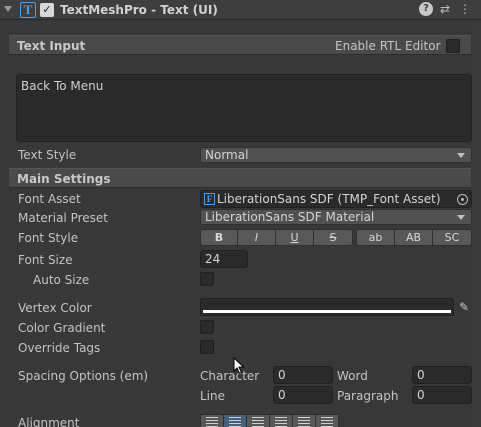 This screenshot has height=427, width=481. Describe the element at coordinates (83, 376) in the screenshot. I see `spacing-options-label: Spacing Options (em)` at that location.